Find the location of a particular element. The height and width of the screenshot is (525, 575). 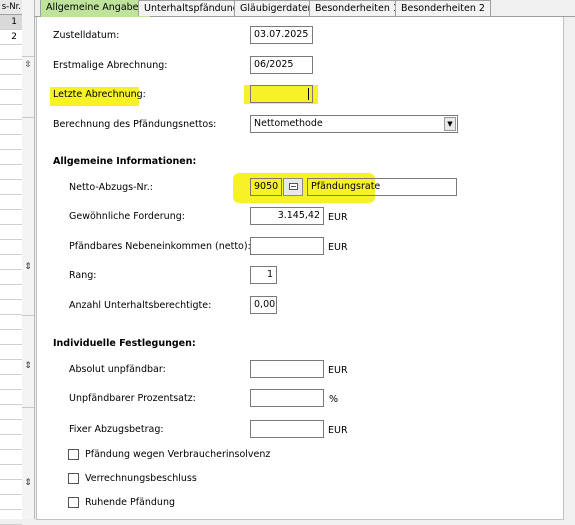

erstmalige-abrechnung-label: Erstmalige Abrechnung: is located at coordinates (110, 65).